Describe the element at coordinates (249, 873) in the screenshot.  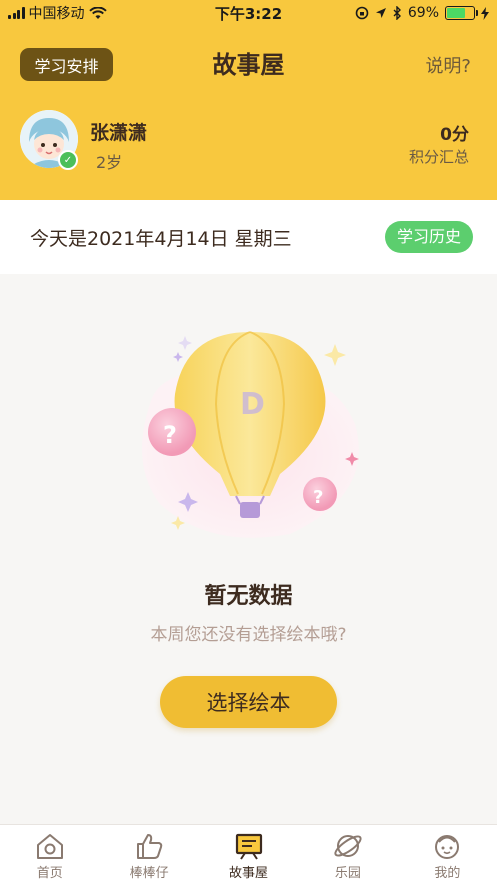
I see `tab-label: 故事屋` at that location.